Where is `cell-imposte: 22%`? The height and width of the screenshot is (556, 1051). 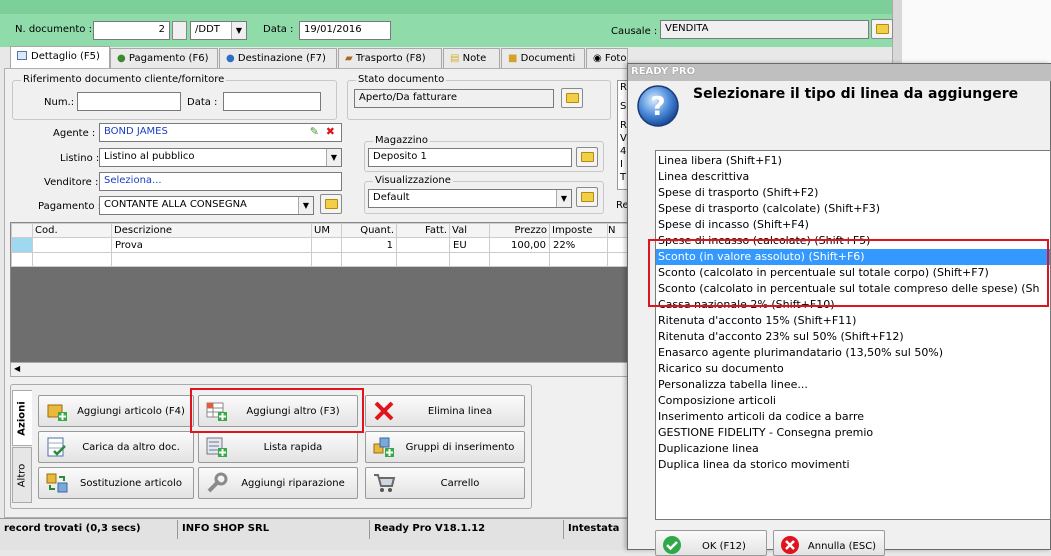
cell-imposte: 22% is located at coordinates (578, 245).